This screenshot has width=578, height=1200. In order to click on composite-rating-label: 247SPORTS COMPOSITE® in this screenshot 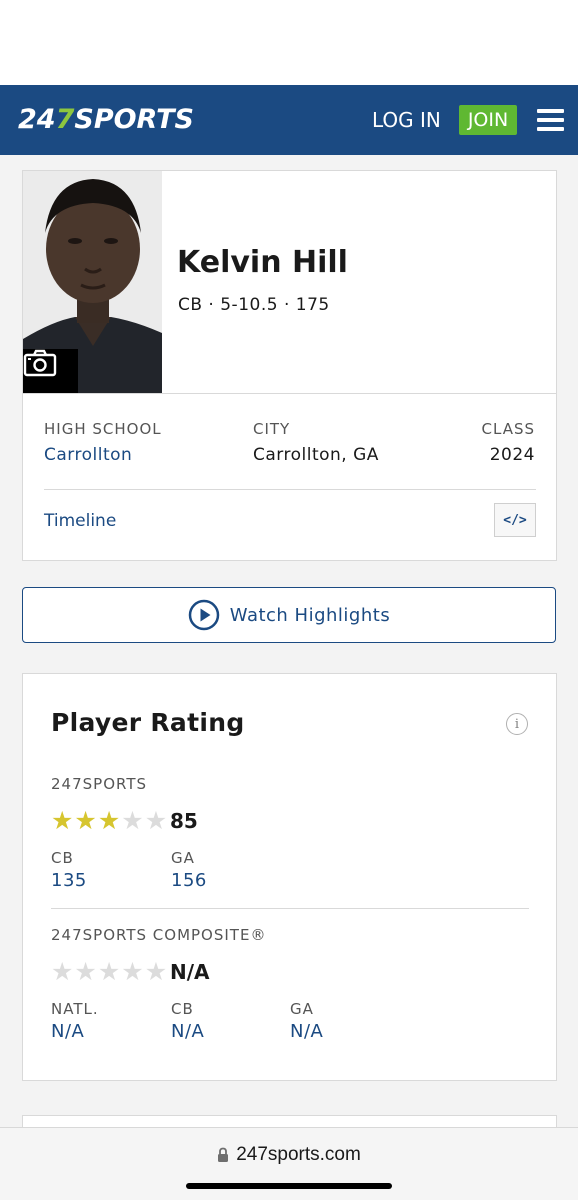, I will do `click(159, 935)`.